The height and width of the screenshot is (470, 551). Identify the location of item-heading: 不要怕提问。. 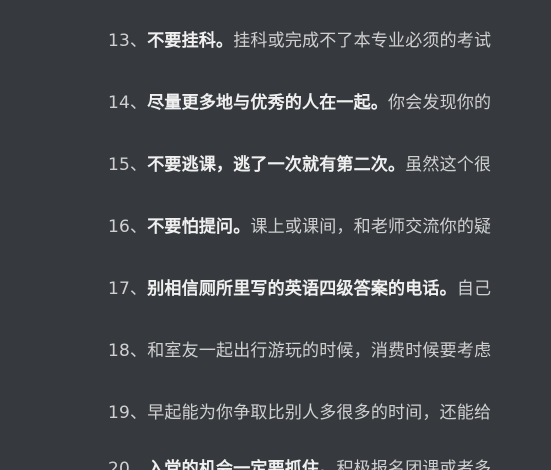
(199, 227).